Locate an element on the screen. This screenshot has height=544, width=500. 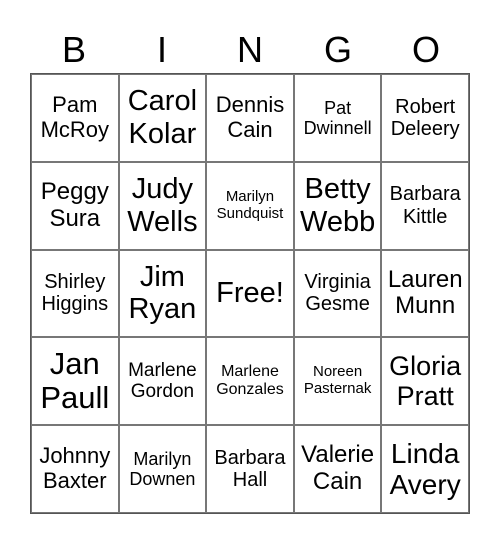
bingo-cell: Marlene Gonzales is located at coordinates (250, 381).